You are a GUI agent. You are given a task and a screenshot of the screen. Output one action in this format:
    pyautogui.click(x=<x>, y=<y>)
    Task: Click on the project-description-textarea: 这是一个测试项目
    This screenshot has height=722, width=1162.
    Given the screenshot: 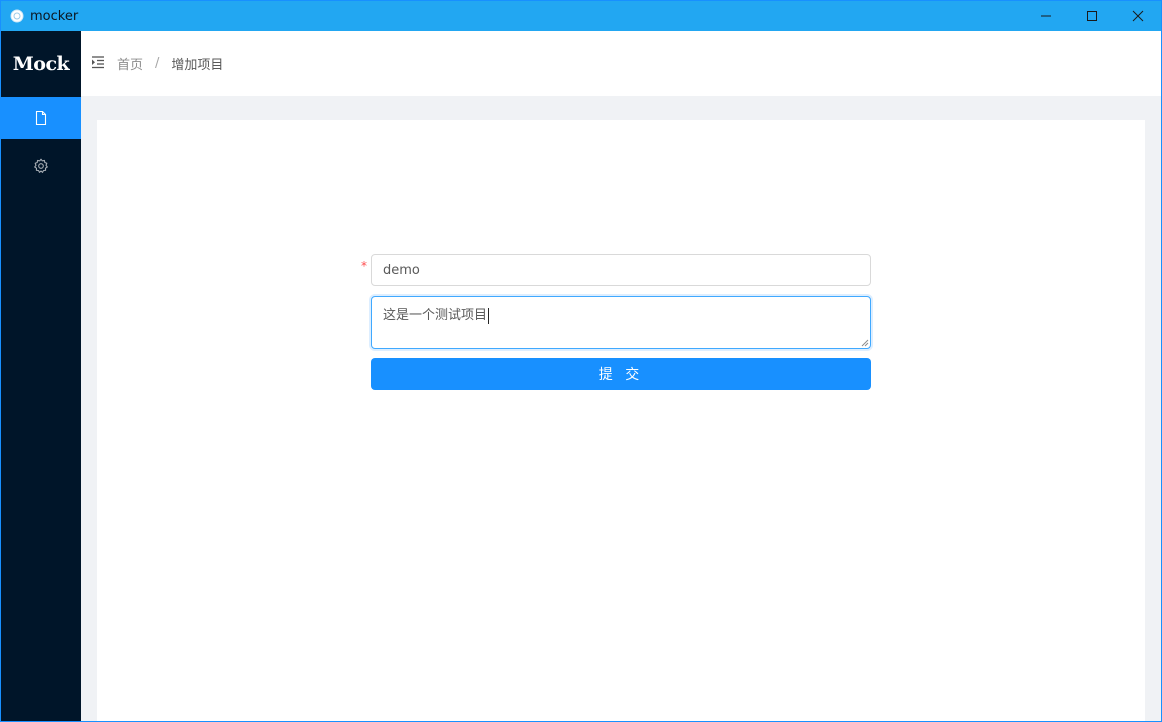 What is the action you would take?
    pyautogui.click(x=621, y=322)
    